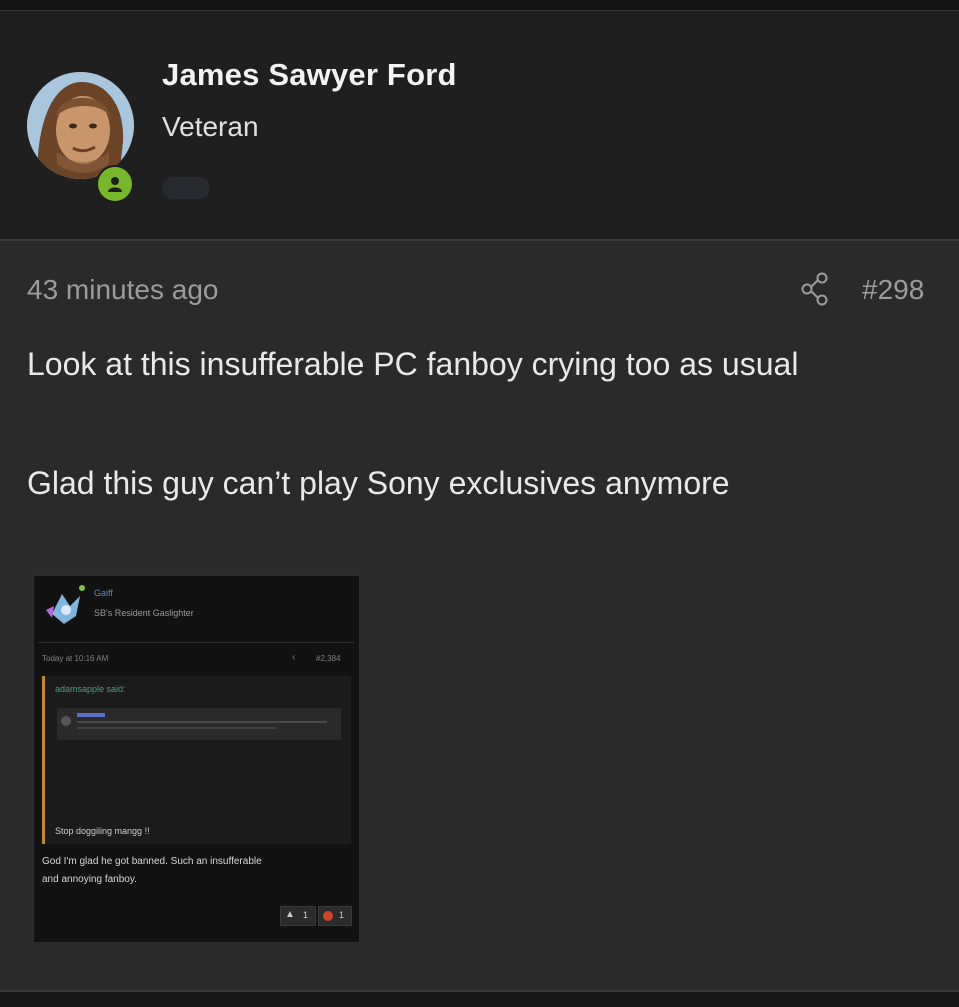 The image size is (959, 1007). Describe the element at coordinates (335, 916) in the screenshot. I see `attachment-other-reaction: 1` at that location.